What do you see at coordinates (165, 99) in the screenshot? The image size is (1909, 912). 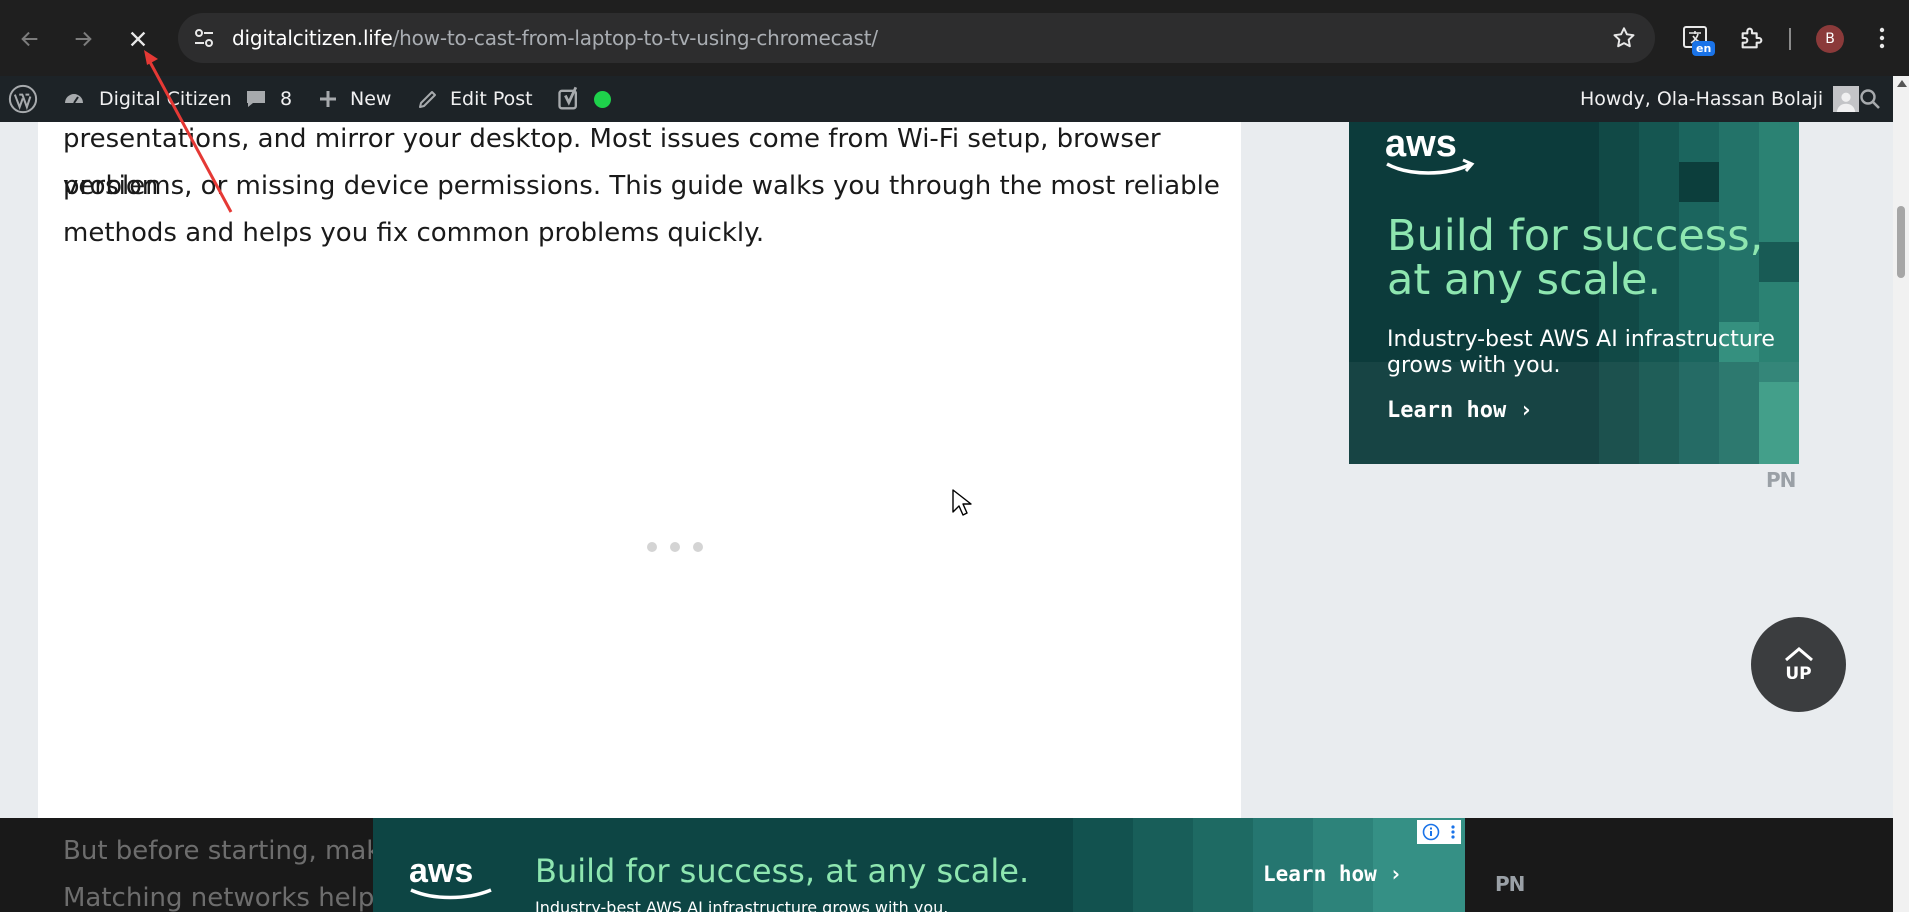 I see `site-name-label: Digital Citizen` at bounding box center [165, 99].